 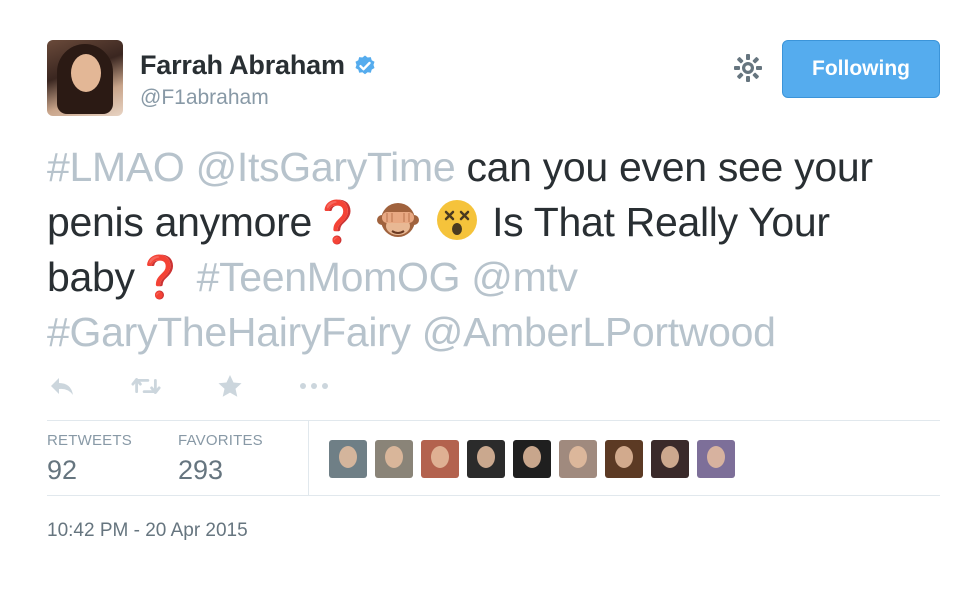 What do you see at coordinates (365, 64) in the screenshot?
I see `verified-badge-icon` at bounding box center [365, 64].